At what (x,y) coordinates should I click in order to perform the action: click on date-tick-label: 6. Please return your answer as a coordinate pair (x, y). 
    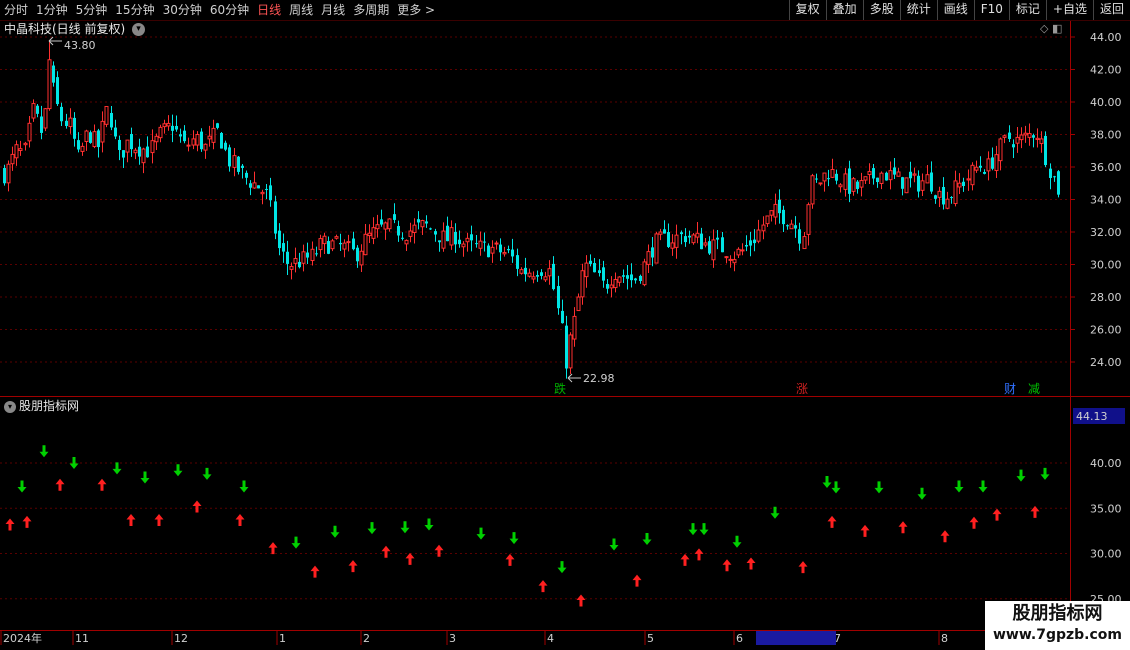
    Looking at the image, I should click on (739, 638).